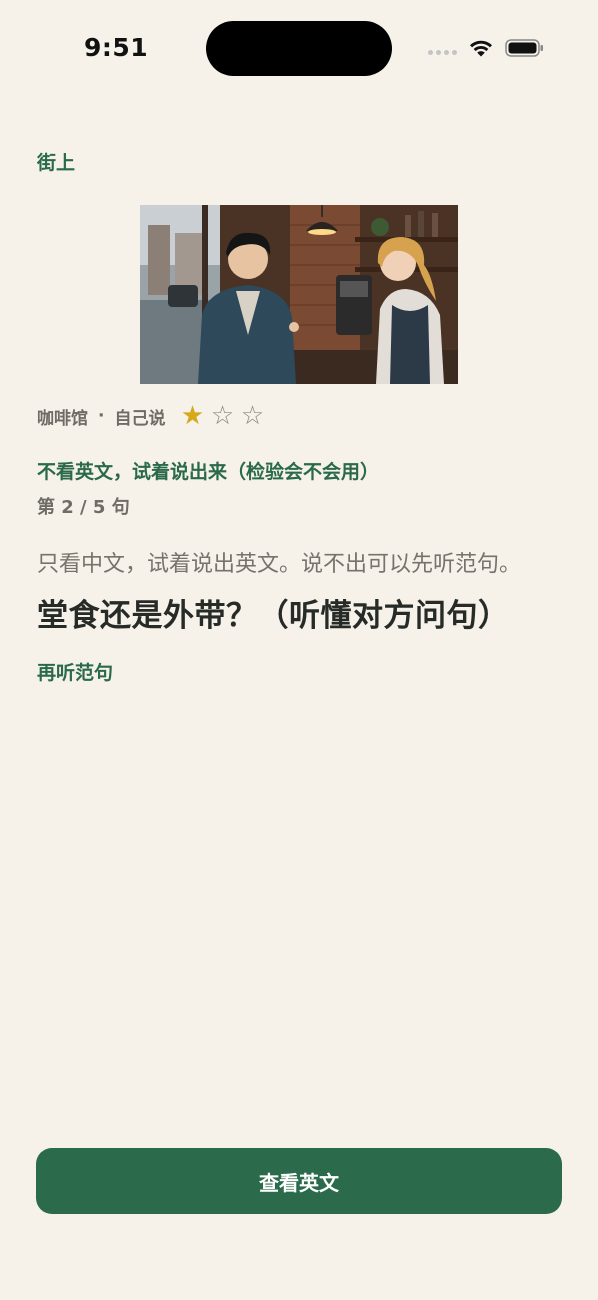 The width and height of the screenshot is (598, 1300). Describe the element at coordinates (481, 48) in the screenshot. I see `wifi-icon` at that location.